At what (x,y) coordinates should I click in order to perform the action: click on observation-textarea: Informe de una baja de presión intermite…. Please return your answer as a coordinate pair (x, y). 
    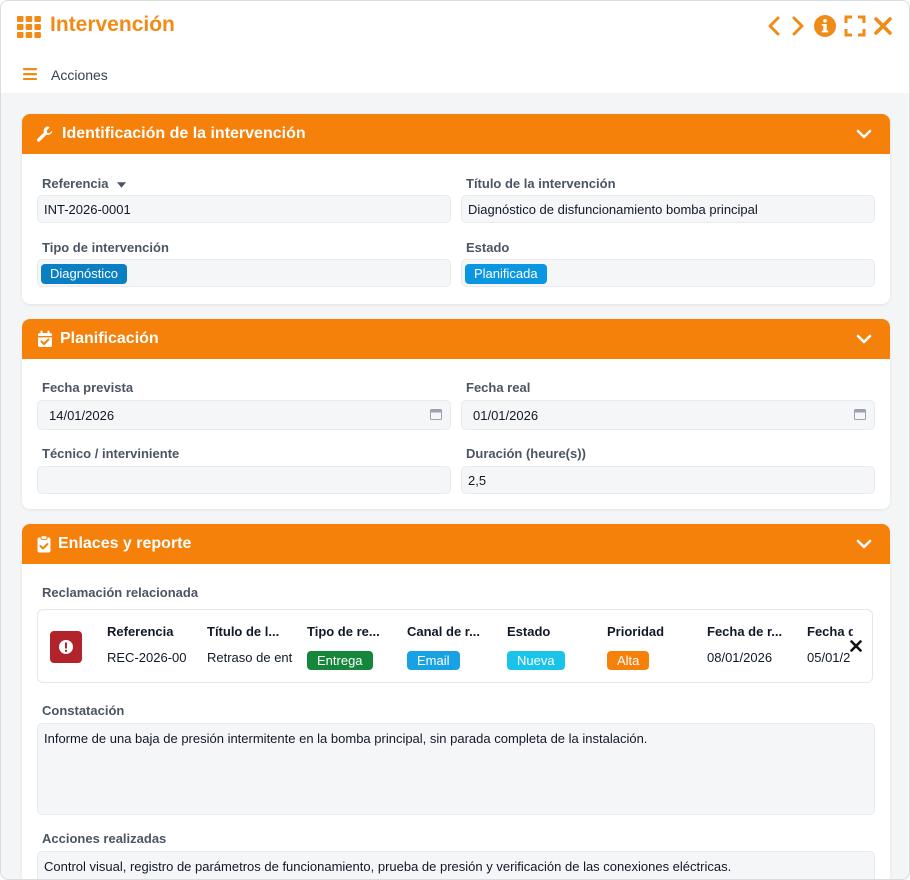
    Looking at the image, I should click on (456, 769).